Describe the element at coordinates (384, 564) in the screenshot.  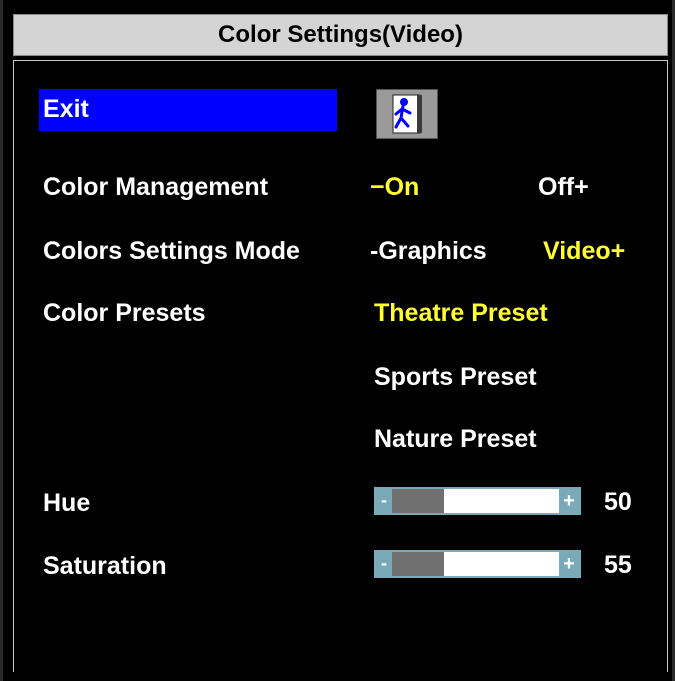
I see `saturation-minus-icon: -` at that location.